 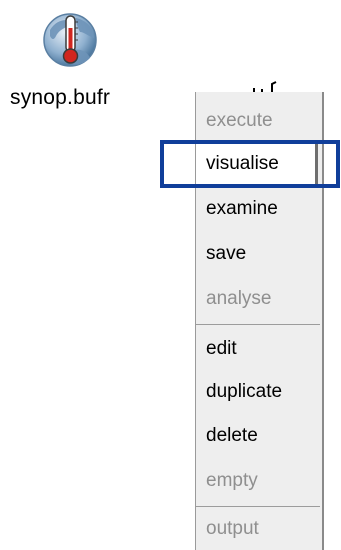 I want to click on menu-item-output: output, so click(x=232, y=528).